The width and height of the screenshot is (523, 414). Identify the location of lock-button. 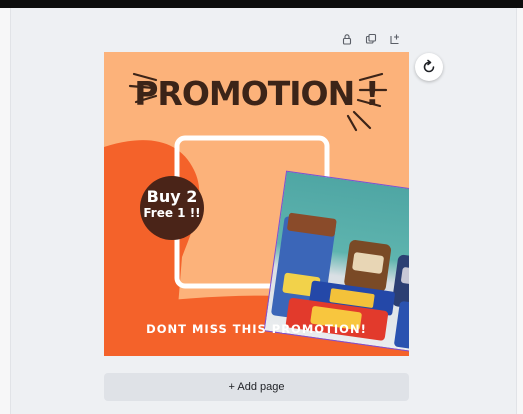
(347, 39).